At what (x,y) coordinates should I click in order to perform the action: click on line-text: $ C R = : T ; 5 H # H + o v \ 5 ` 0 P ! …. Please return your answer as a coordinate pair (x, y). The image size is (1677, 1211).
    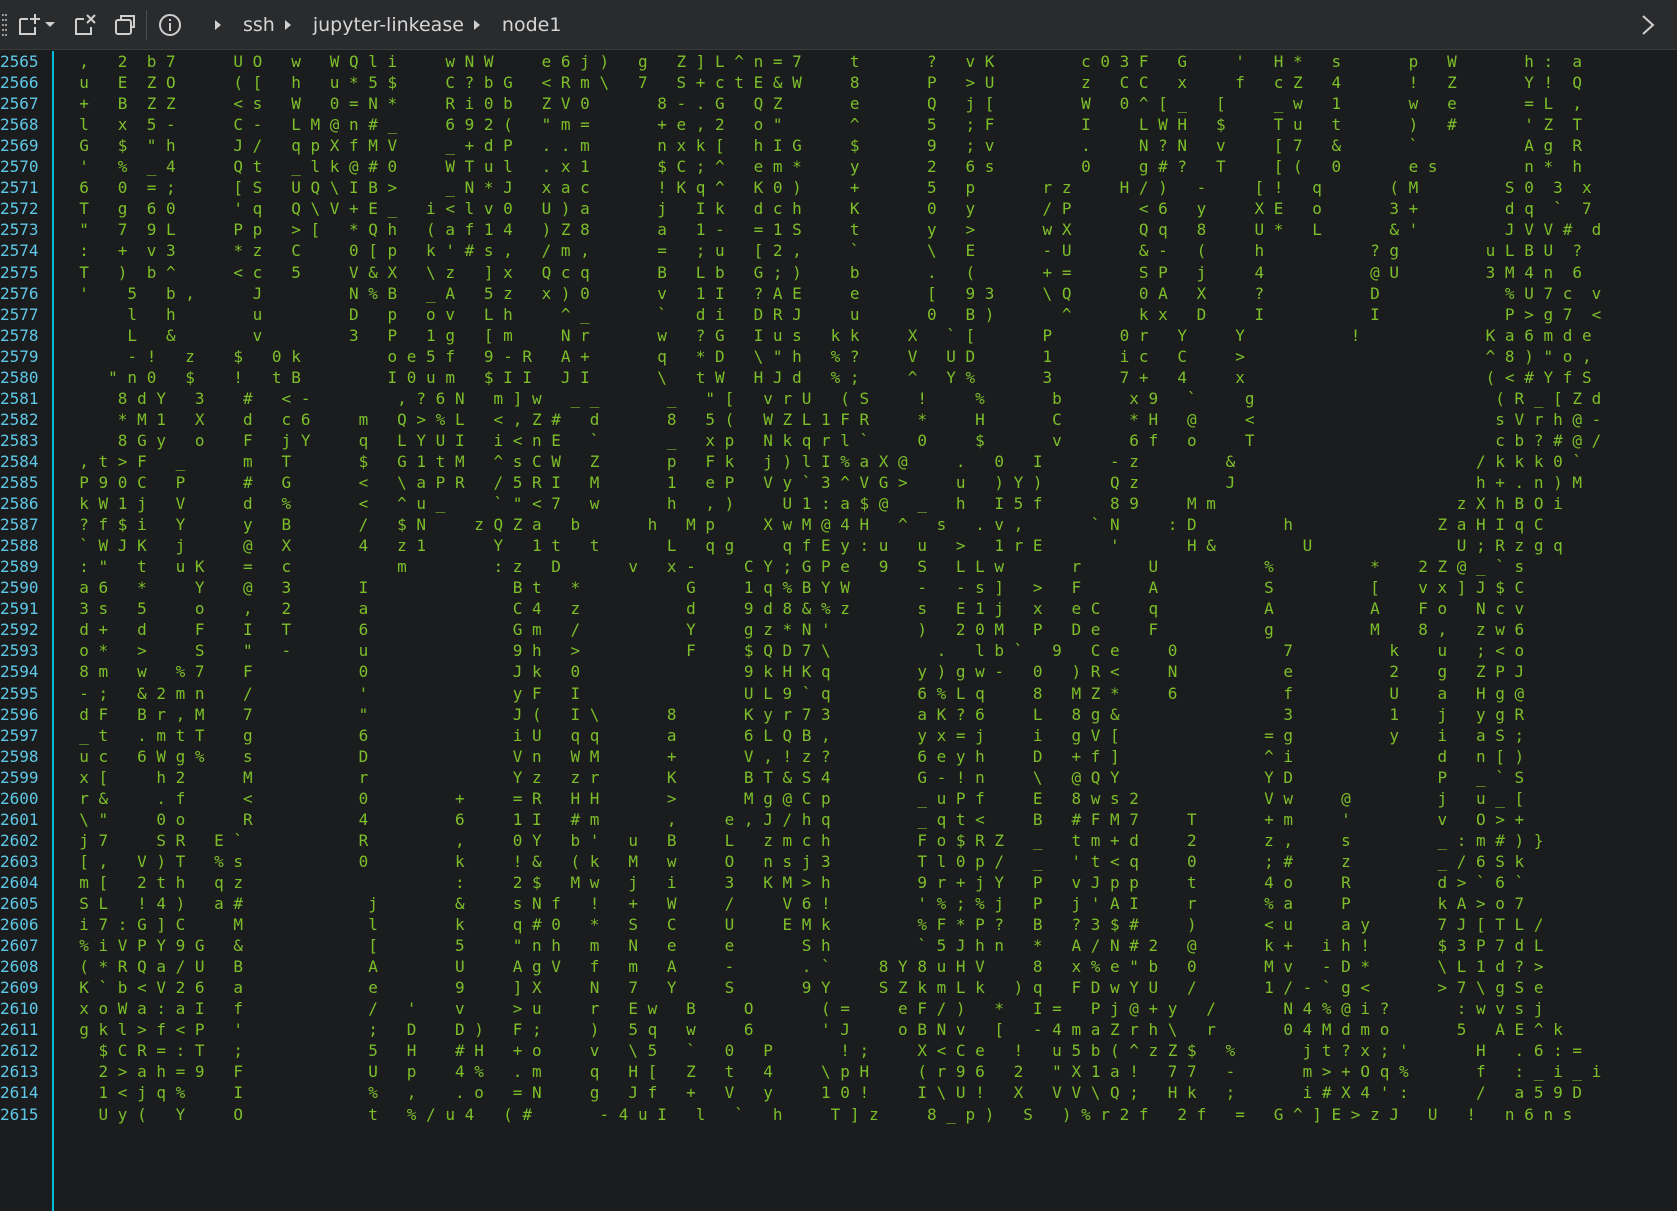
    Looking at the image, I should click on (821, 1051).